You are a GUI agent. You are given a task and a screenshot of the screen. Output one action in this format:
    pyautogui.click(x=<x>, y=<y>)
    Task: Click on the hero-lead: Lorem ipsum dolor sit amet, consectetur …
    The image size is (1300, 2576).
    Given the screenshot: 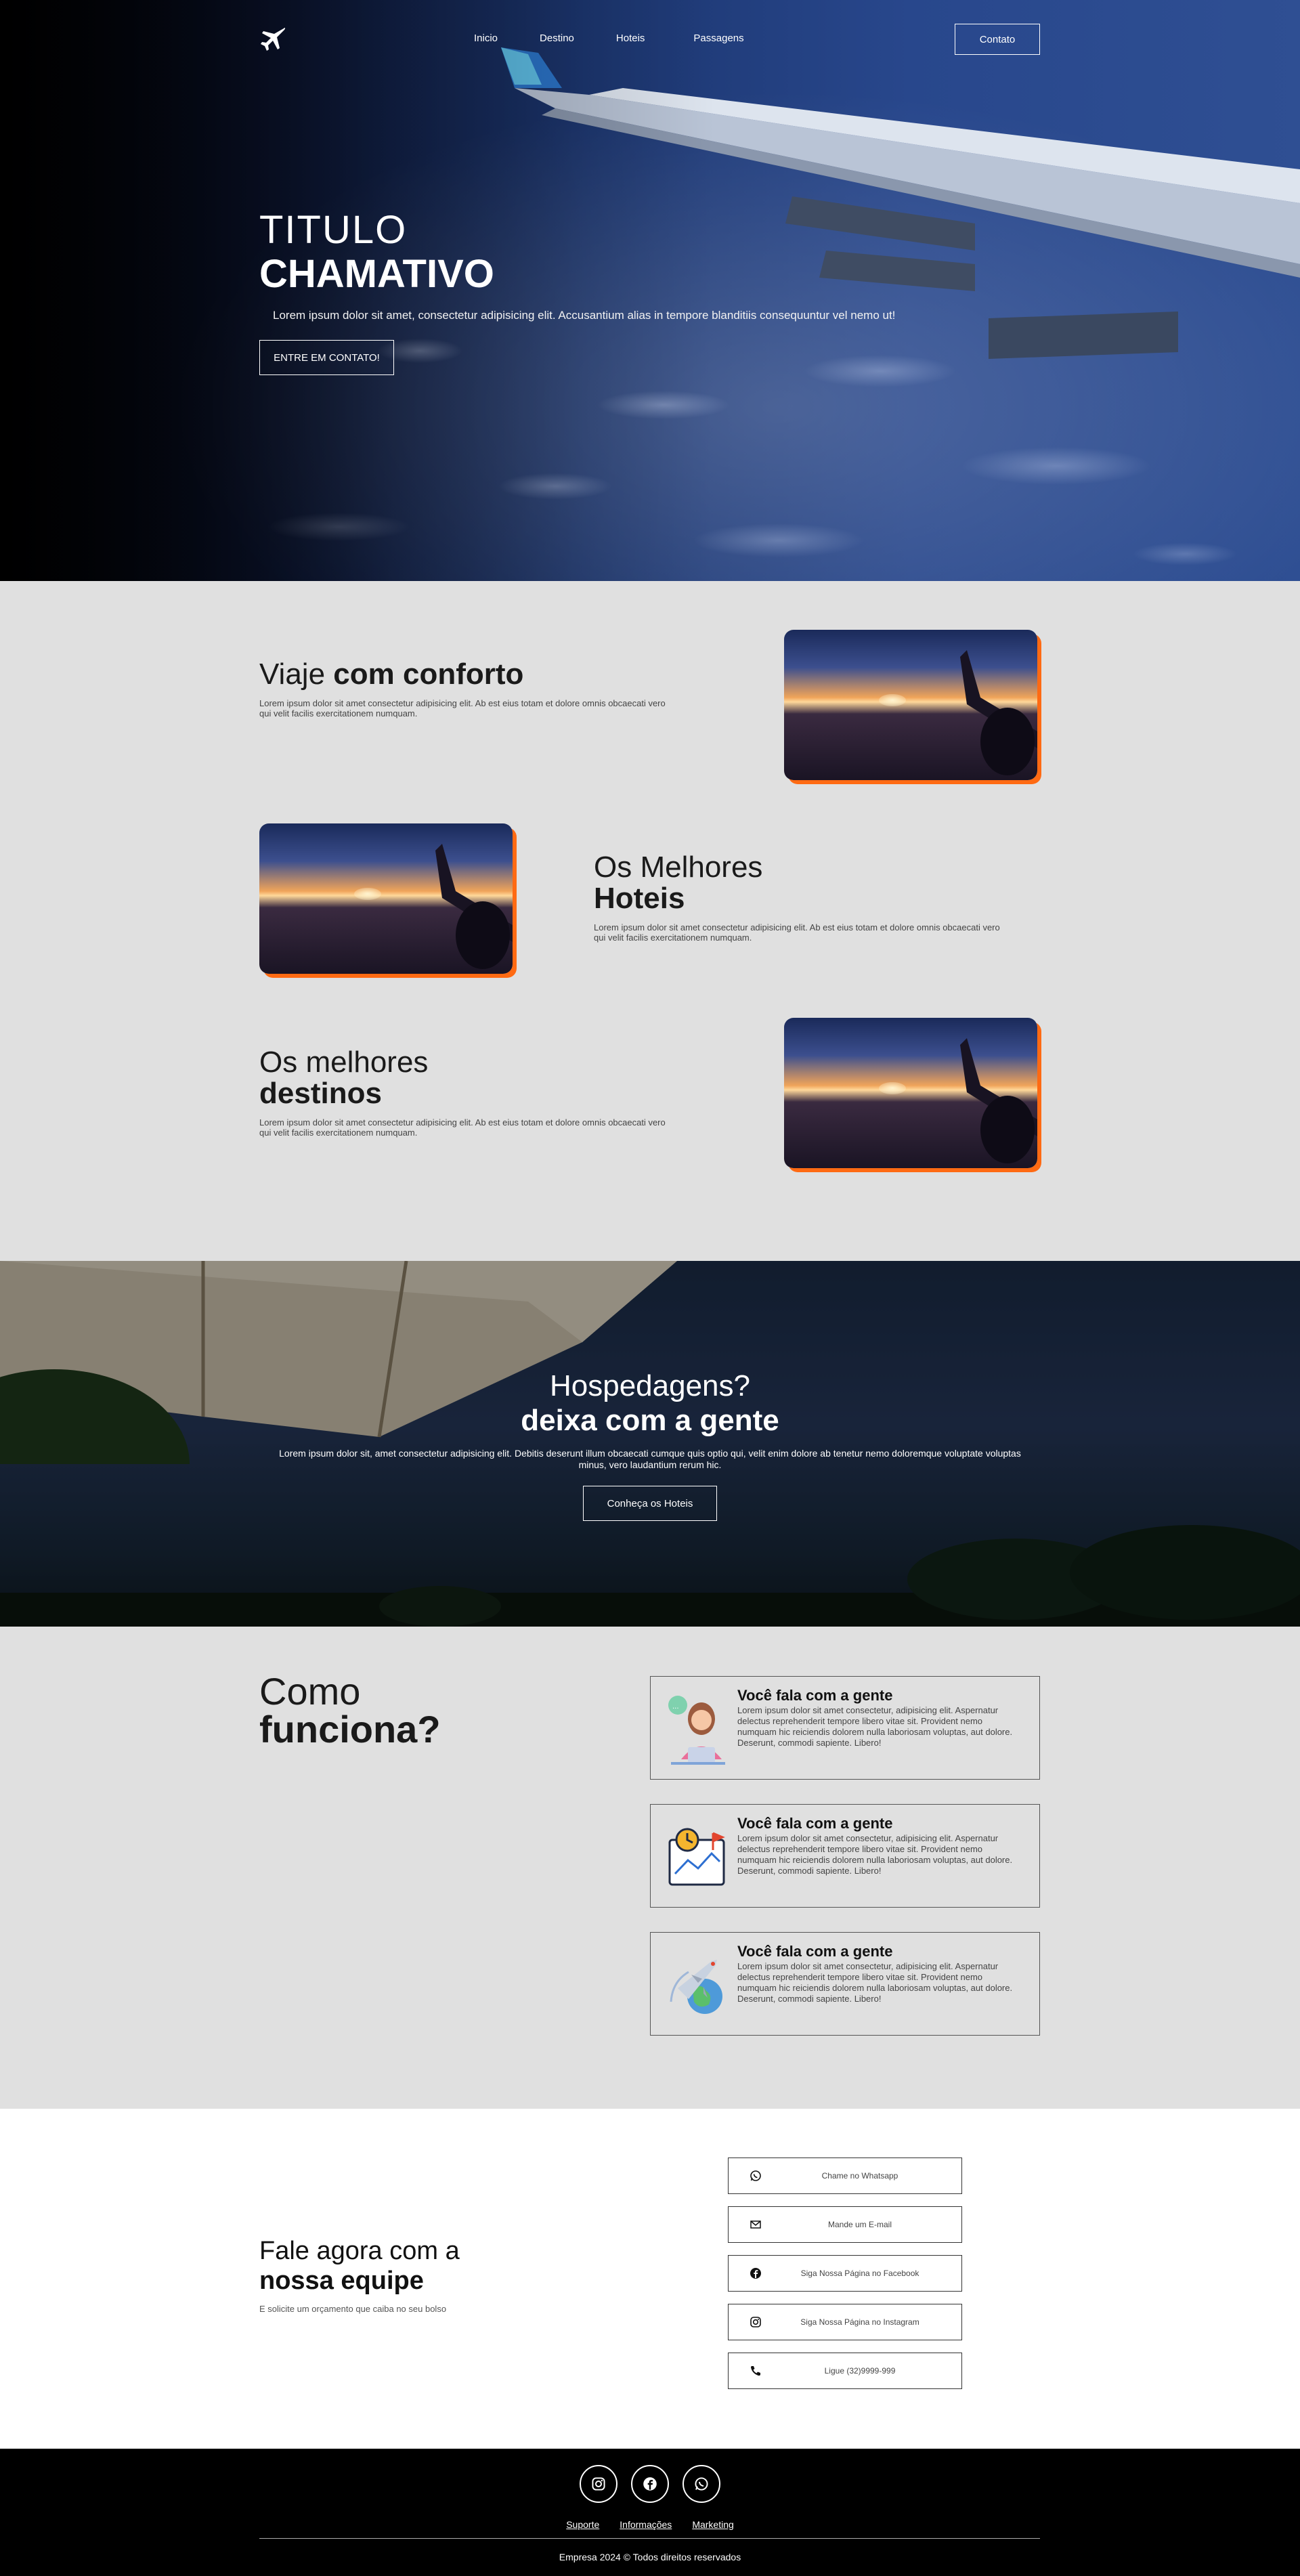 What is the action you would take?
    pyautogui.click(x=585, y=315)
    